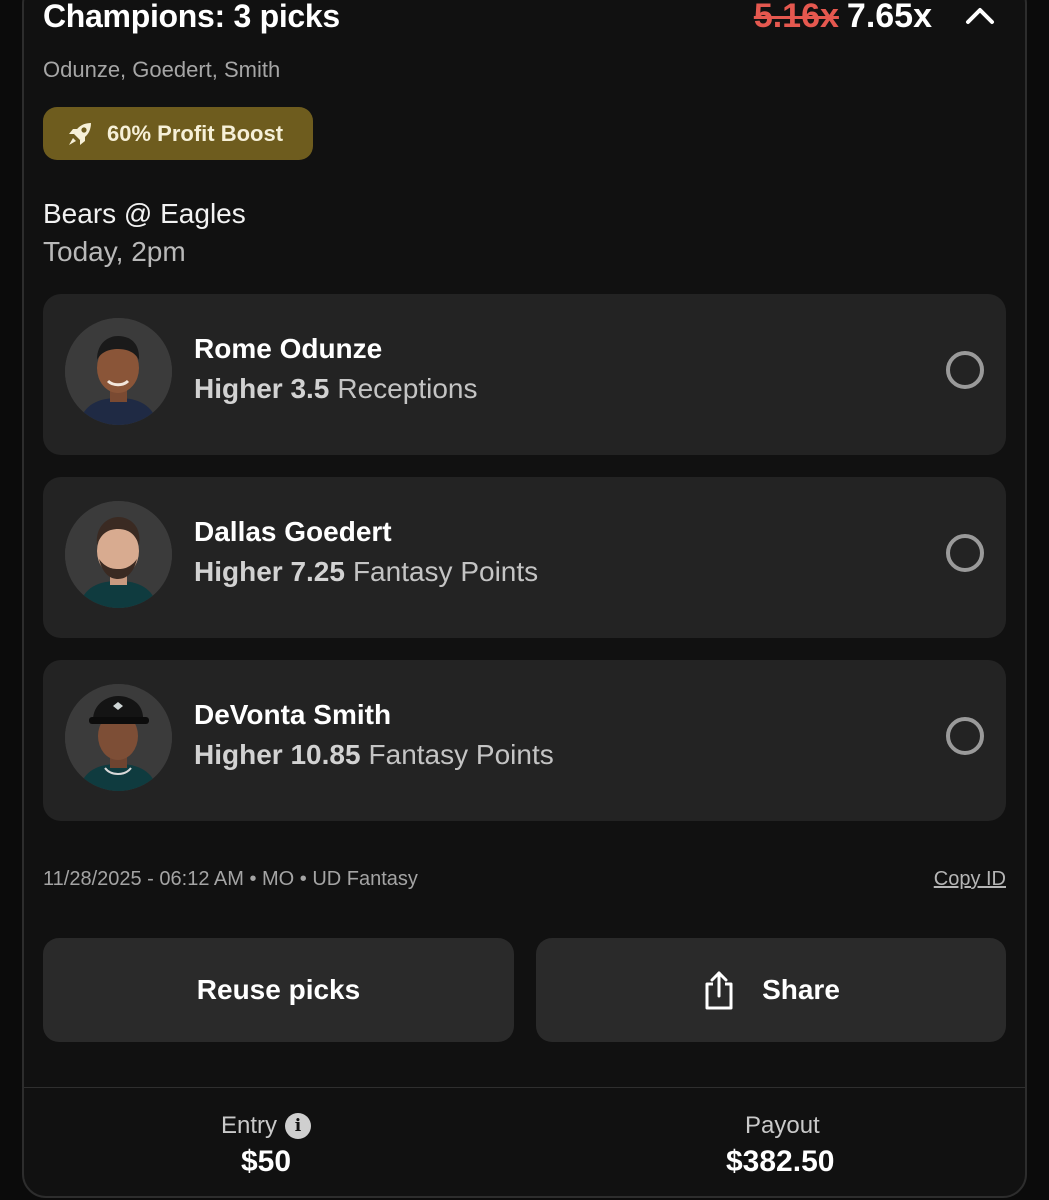 This screenshot has height=1200, width=1049. I want to click on boosted-multiplier: 7.65x, so click(889, 17).